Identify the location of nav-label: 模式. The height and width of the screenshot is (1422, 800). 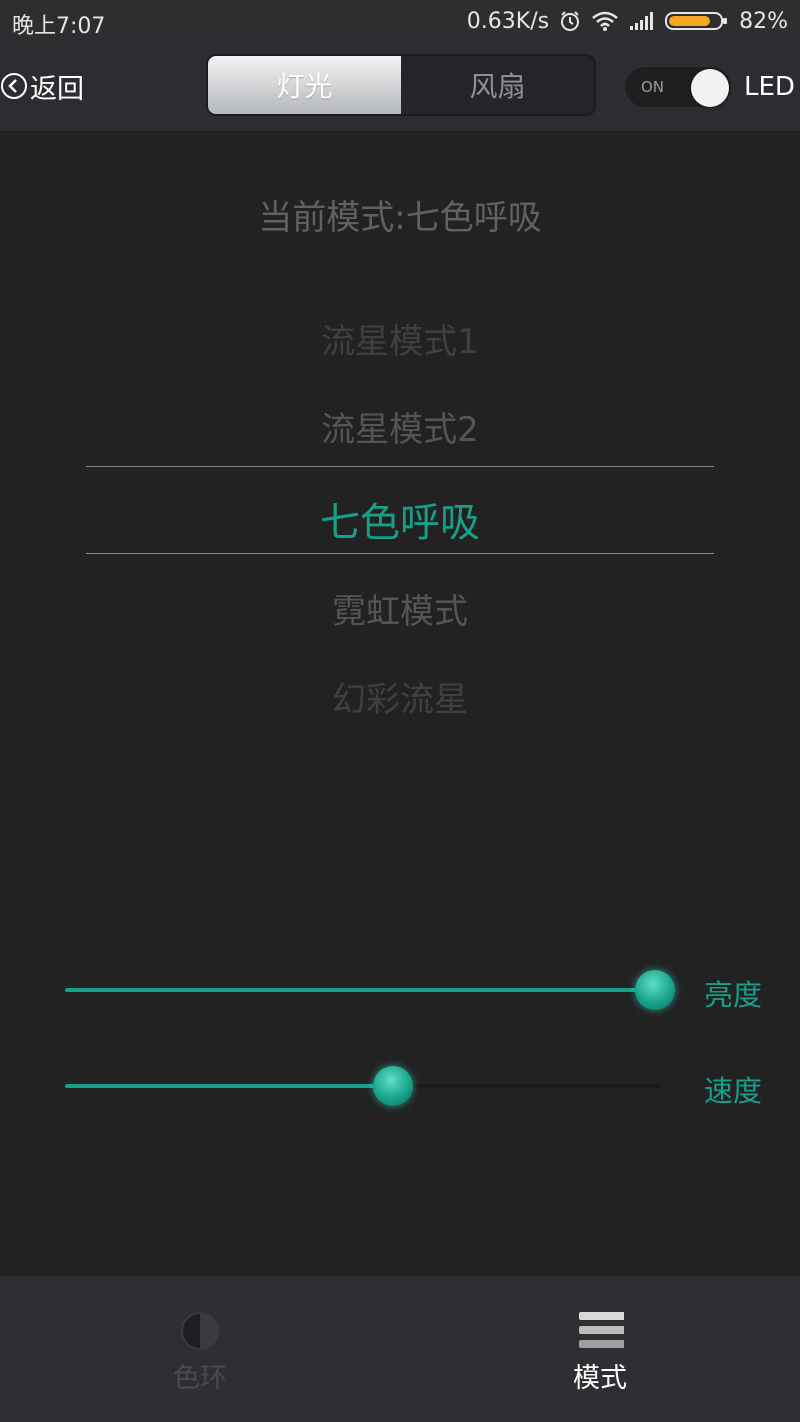
(600, 1378).